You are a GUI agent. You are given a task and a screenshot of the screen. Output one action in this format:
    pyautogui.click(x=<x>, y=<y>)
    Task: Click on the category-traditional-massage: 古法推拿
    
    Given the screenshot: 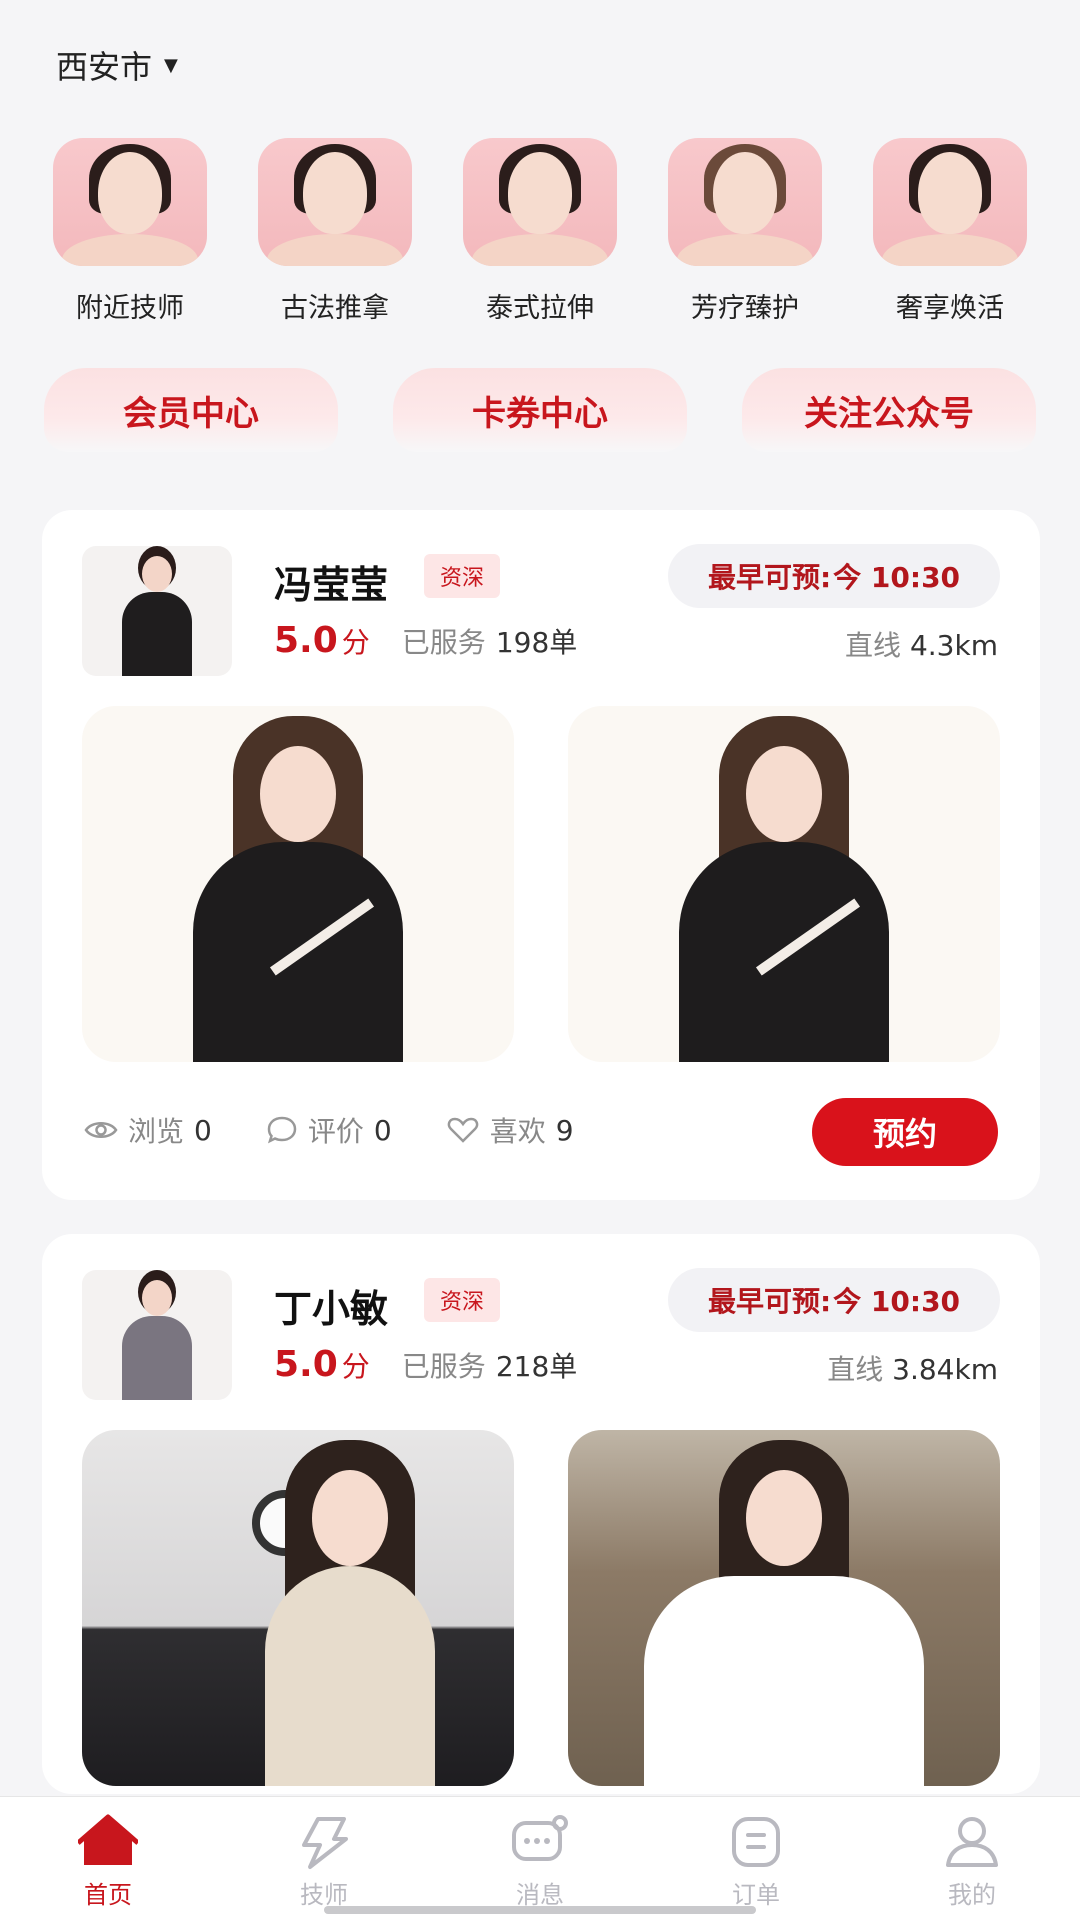 What is the action you would take?
    pyautogui.click(x=335, y=231)
    